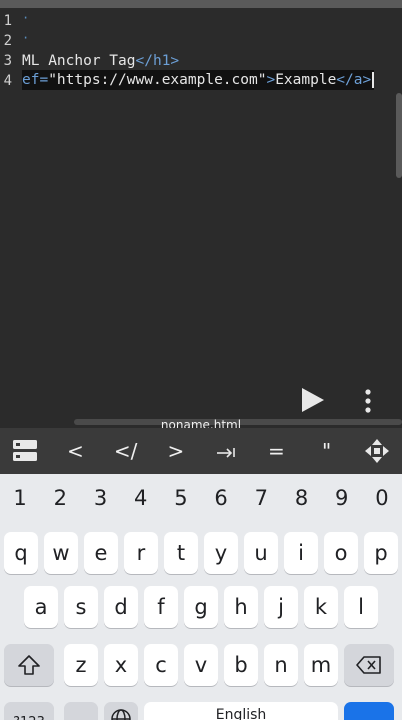 This screenshot has height=720, width=402. I want to click on key-4: 4, so click(141, 498).